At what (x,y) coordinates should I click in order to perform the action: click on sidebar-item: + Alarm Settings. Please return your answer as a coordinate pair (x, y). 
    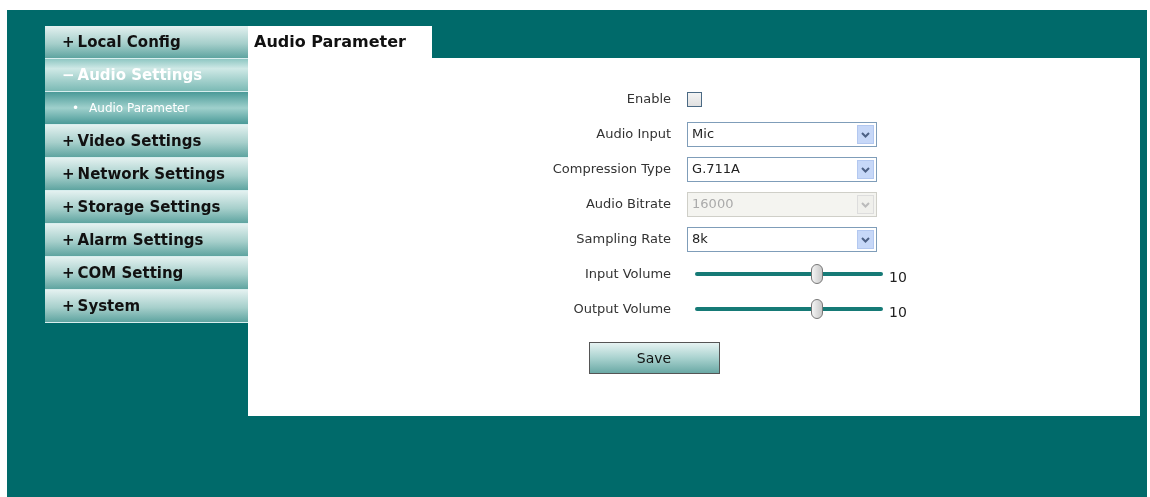
    Looking at the image, I should click on (146, 240).